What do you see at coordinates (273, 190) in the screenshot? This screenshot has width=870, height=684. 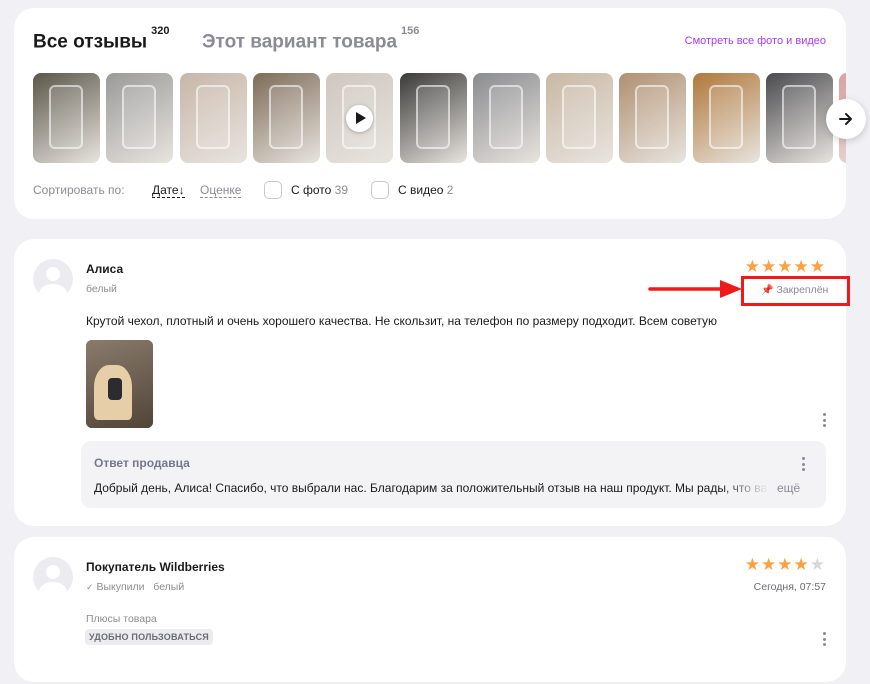 I see `with-photo-checkbox` at bounding box center [273, 190].